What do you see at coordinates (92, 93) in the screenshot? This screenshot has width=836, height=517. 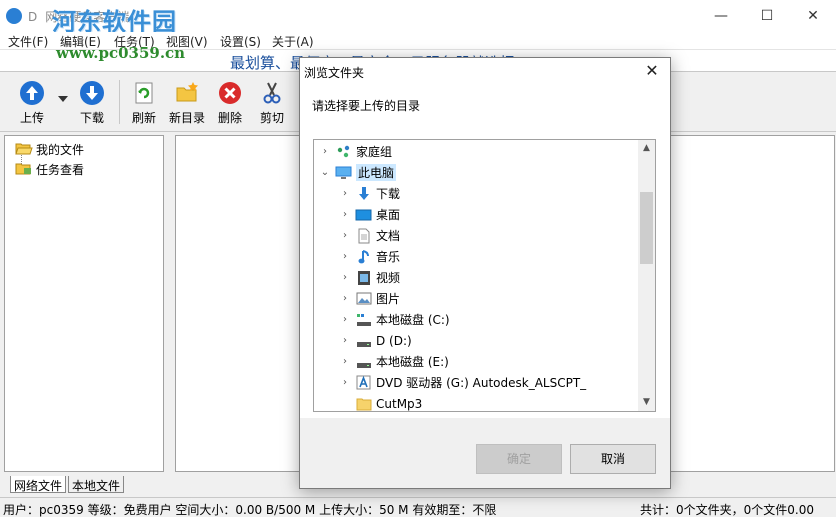 I see `download-icon` at bounding box center [92, 93].